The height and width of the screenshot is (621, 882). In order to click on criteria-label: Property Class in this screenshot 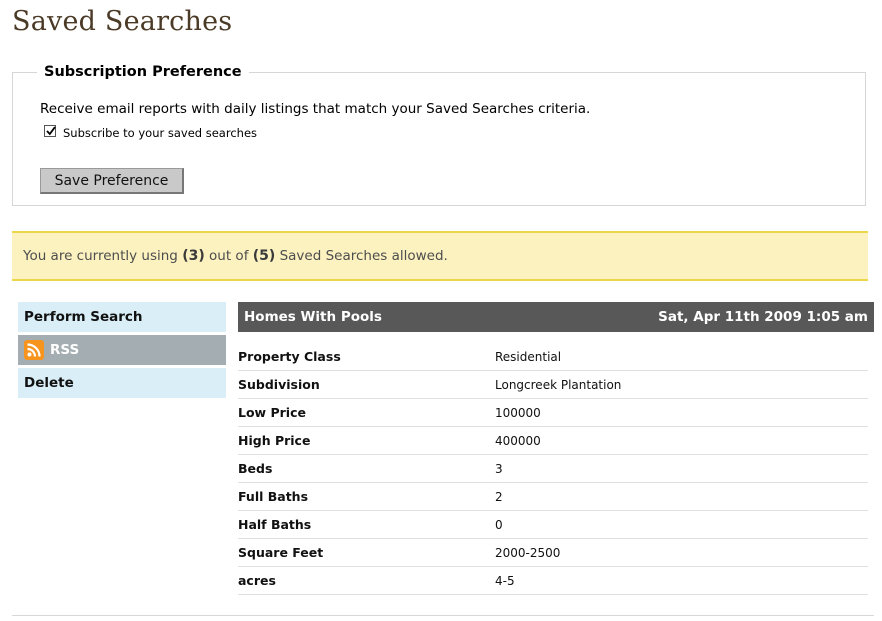, I will do `click(366, 357)`.